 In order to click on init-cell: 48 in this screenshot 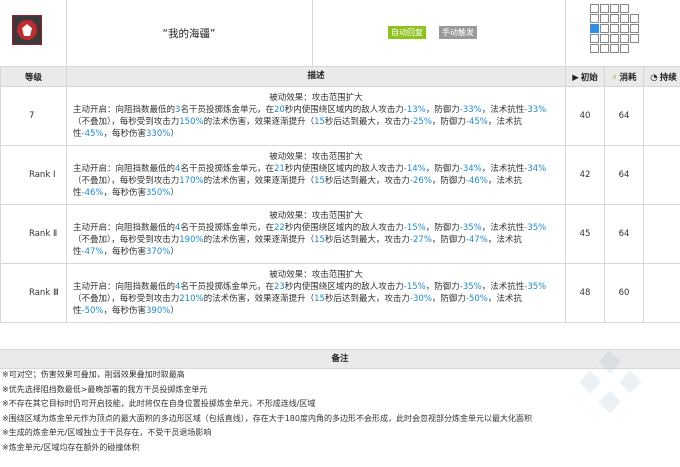, I will do `click(585, 293)`.